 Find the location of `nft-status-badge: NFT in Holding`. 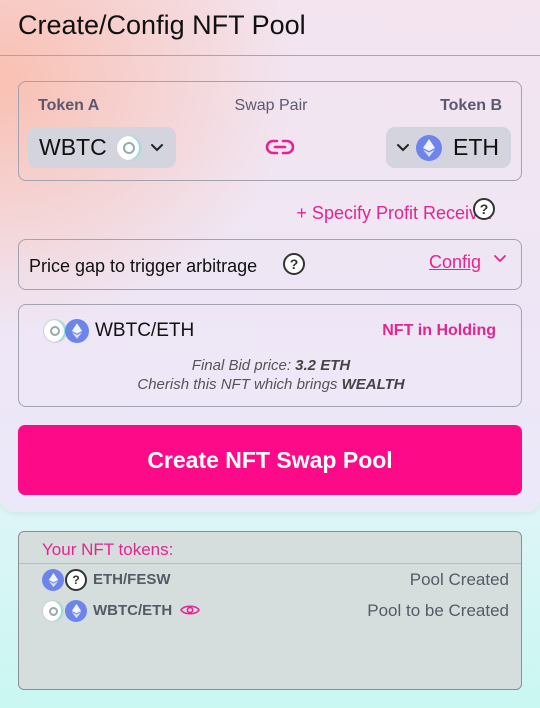

nft-status-badge: NFT in Holding is located at coordinates (439, 330).